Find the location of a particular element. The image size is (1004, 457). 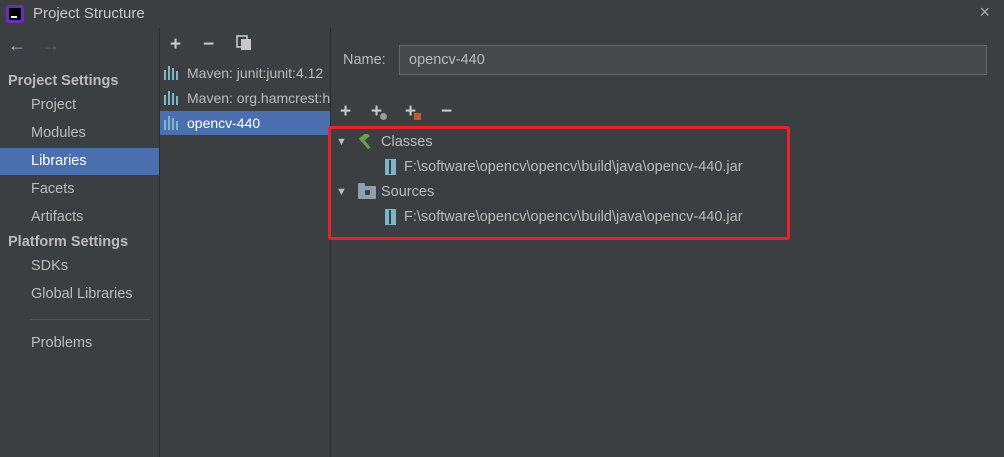

sidebar-item-problems: Problems is located at coordinates (79, 343).